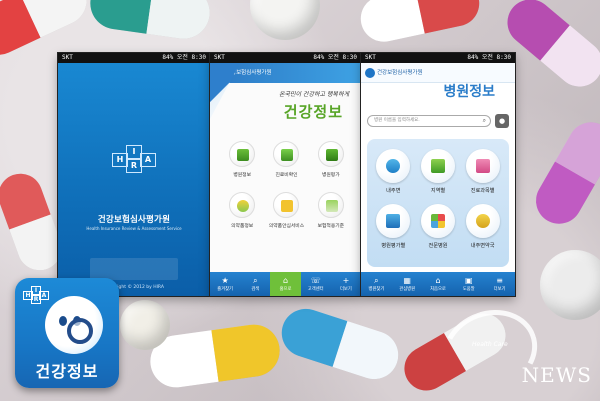  I want to click on mic-icon: ●, so click(502, 121).